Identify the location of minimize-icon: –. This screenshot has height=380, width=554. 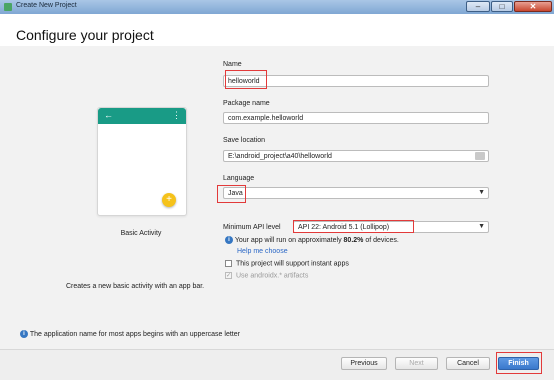
(478, 6).